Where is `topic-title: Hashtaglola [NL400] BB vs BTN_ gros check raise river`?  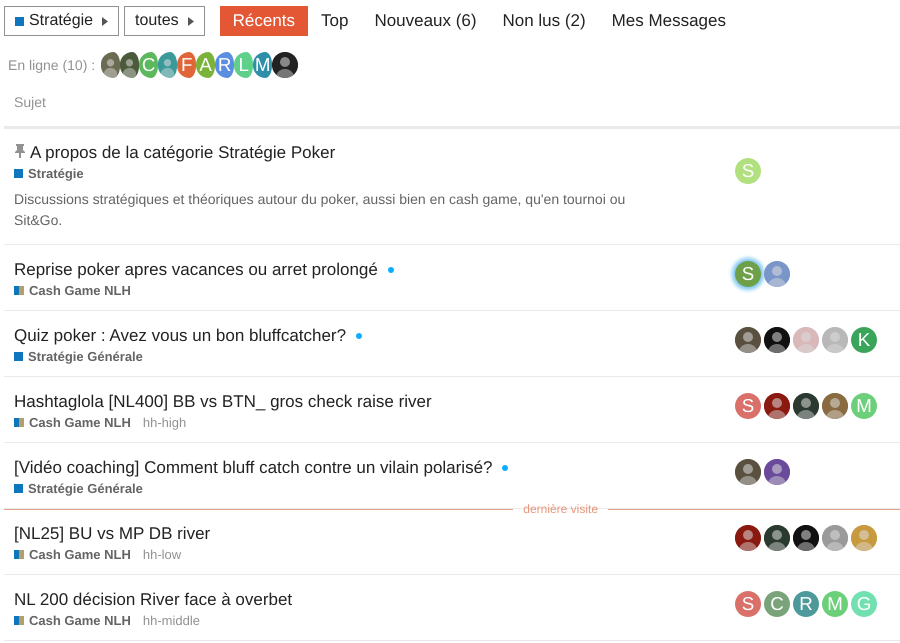 topic-title: Hashtaglola [NL400] BB vs BTN_ gros check raise river is located at coordinates (223, 402).